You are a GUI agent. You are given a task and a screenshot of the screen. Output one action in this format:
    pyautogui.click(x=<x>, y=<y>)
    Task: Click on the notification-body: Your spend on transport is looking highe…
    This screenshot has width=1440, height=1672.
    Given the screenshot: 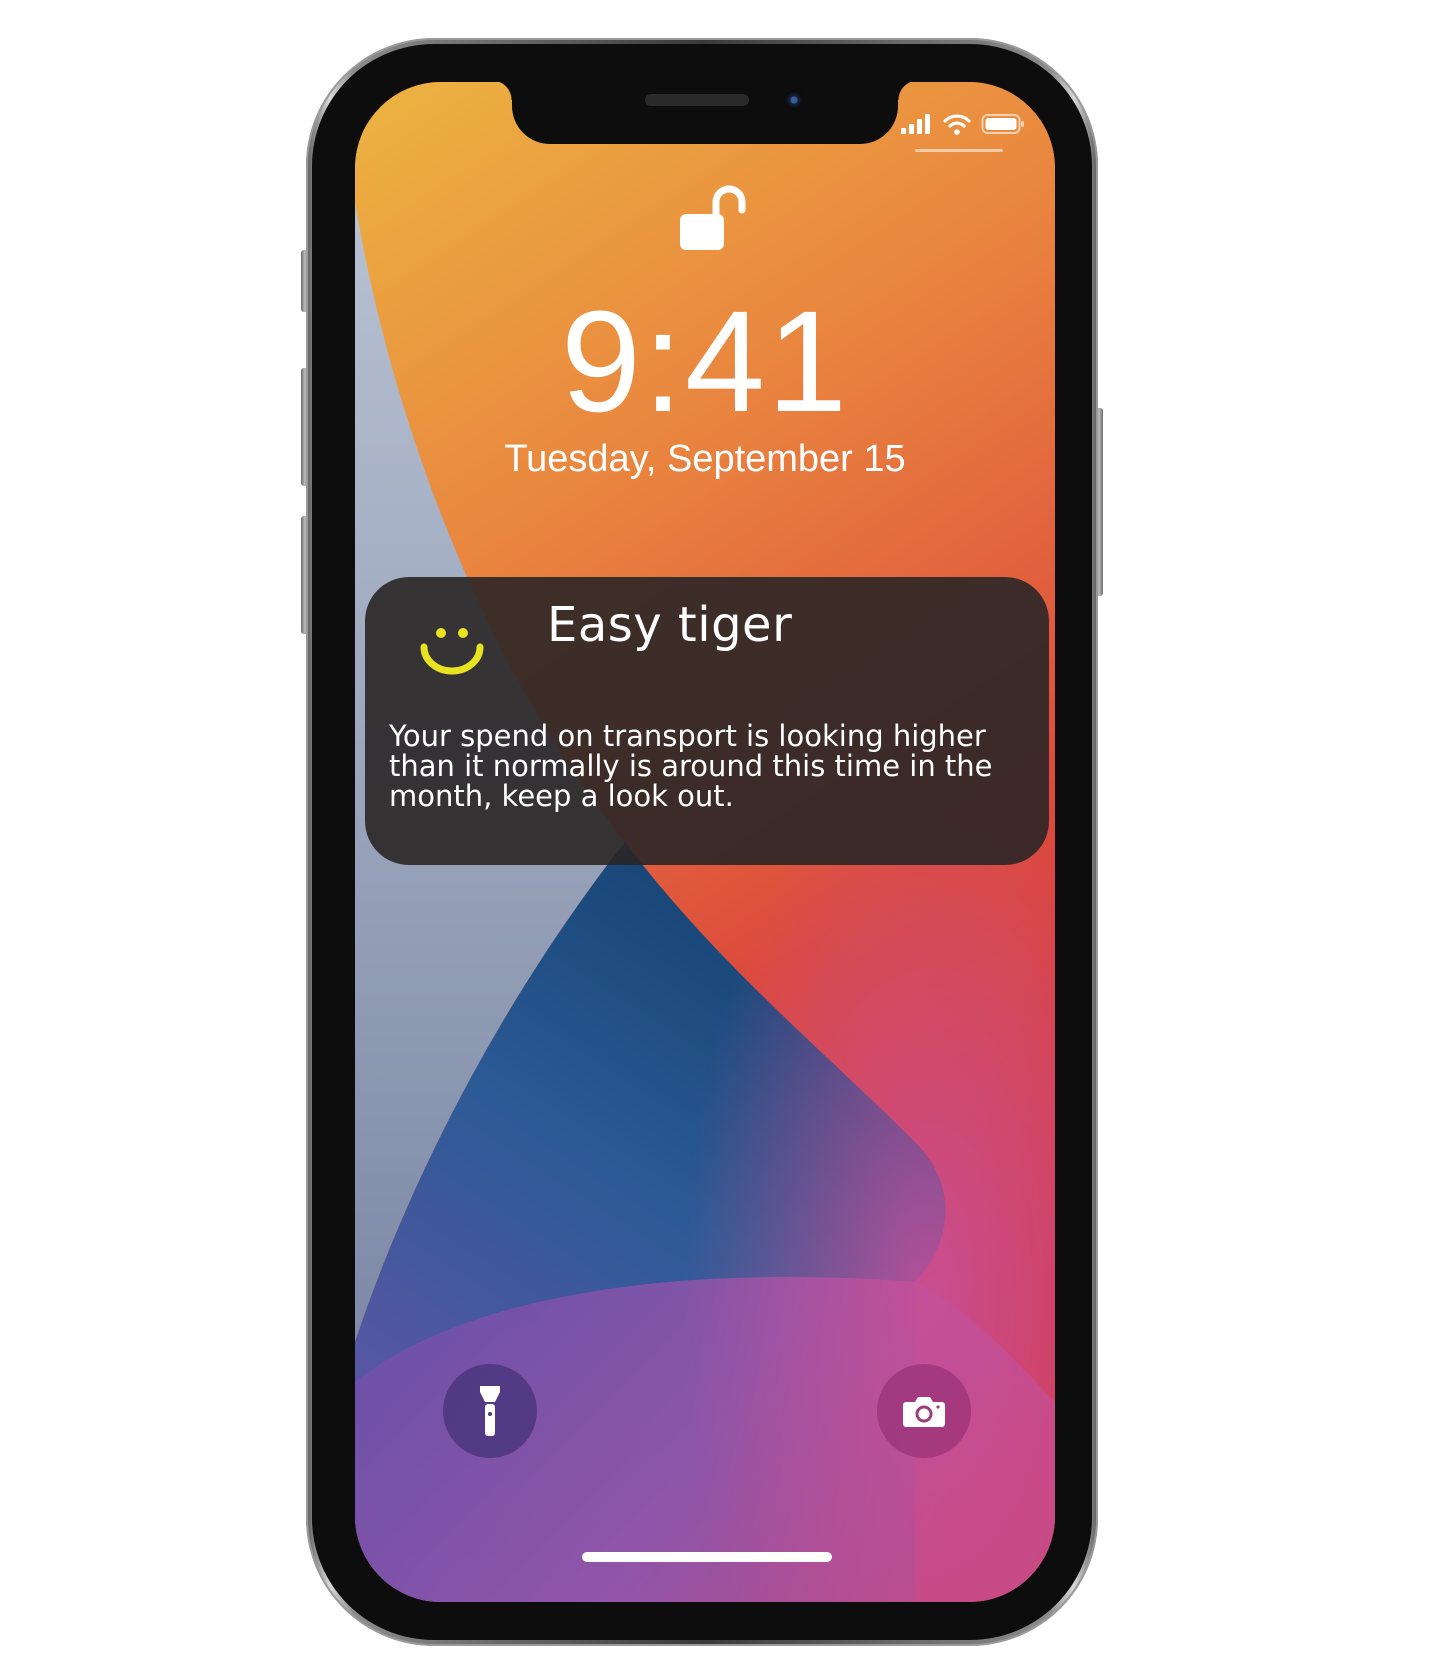 What is the action you would take?
    pyautogui.click(x=691, y=766)
    